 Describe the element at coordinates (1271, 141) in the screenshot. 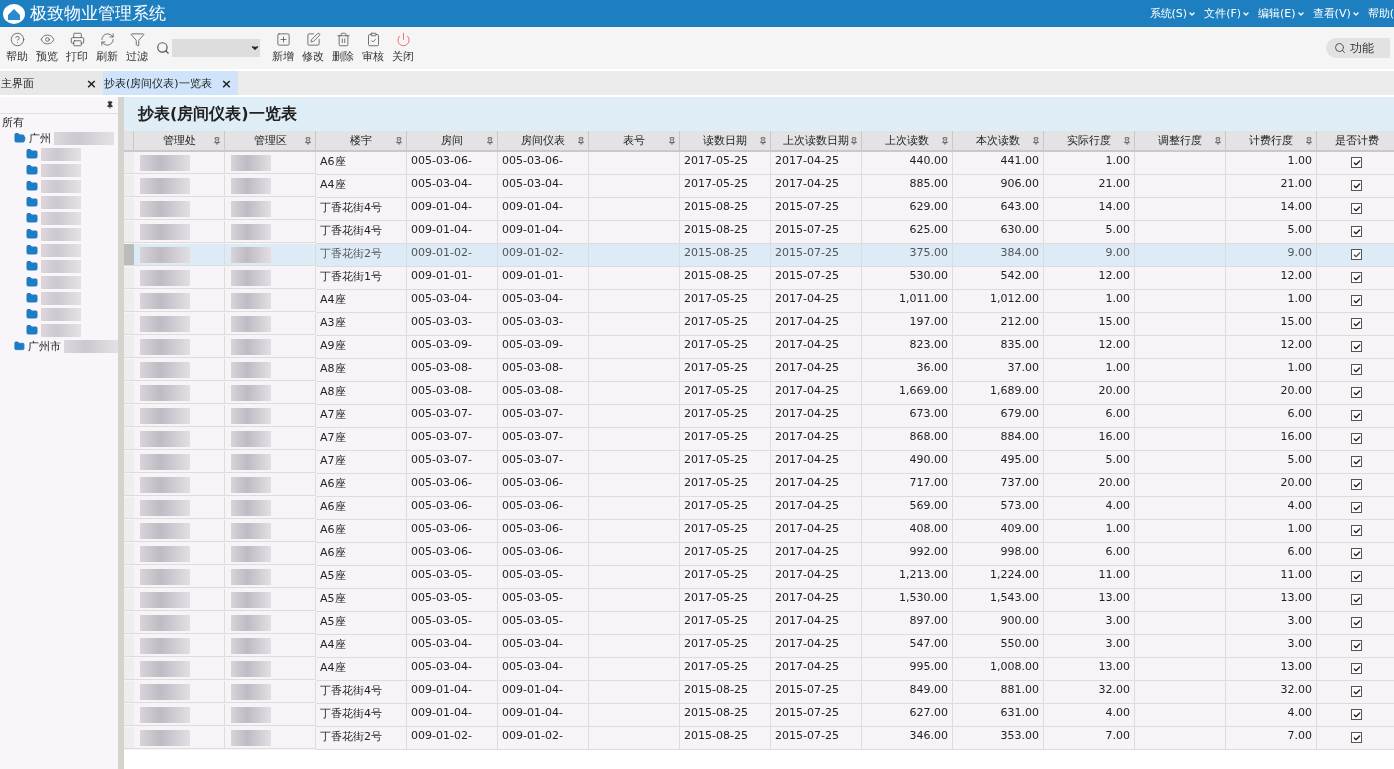

I see `column-header: 计费行度` at that location.